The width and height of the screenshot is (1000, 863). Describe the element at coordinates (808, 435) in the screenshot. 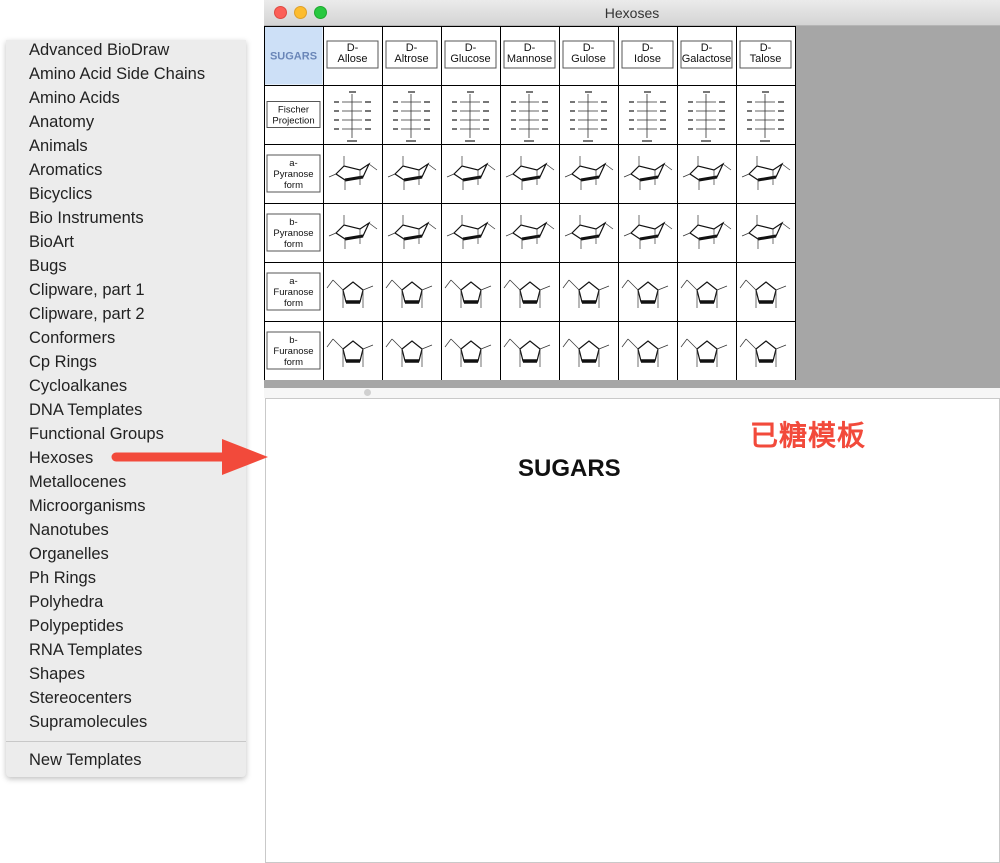

I see `annotation-label: 已糖模板` at that location.